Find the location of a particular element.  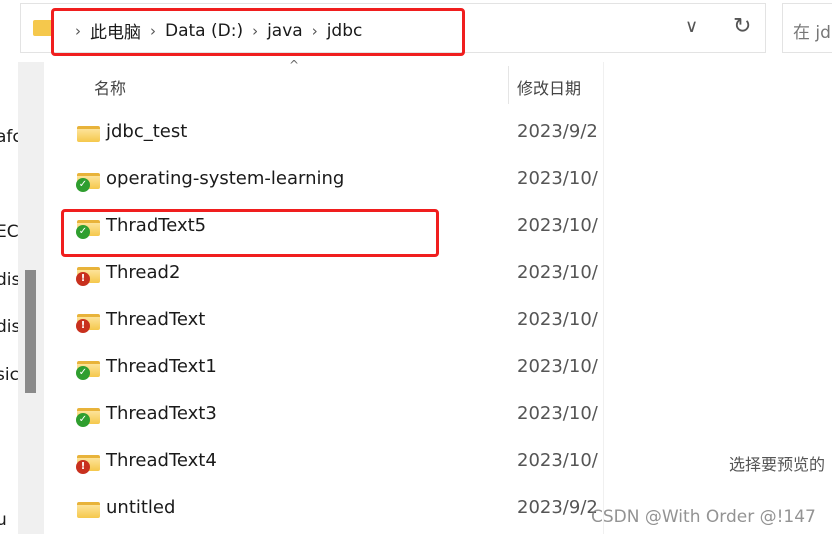

file-name: untitled is located at coordinates (141, 507).